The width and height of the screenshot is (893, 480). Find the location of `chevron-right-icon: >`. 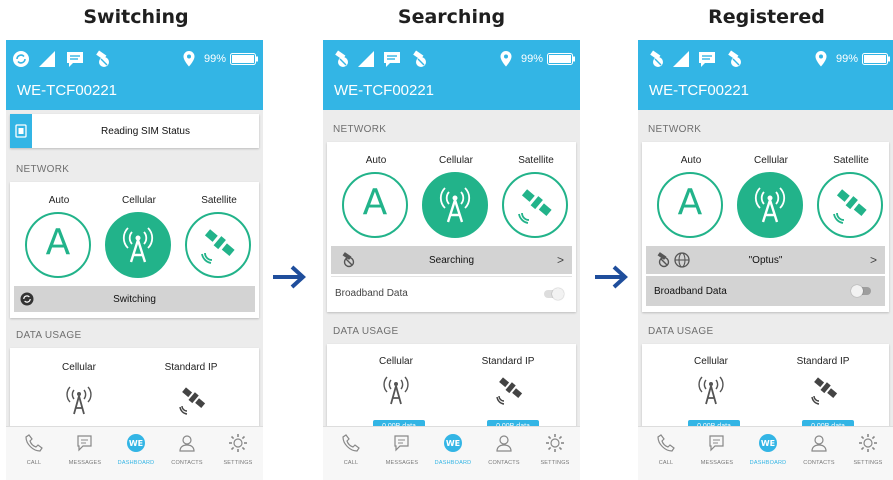

chevron-right-icon: > is located at coordinates (873, 260).